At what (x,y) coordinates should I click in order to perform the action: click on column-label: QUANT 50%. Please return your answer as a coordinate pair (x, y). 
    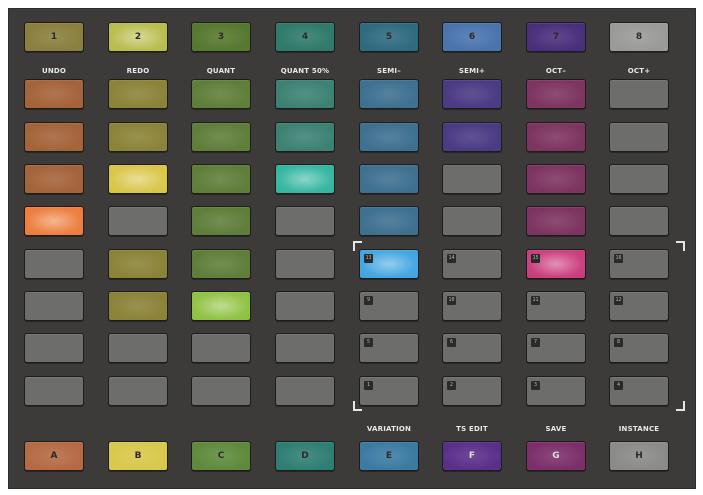
    Looking at the image, I should click on (305, 71).